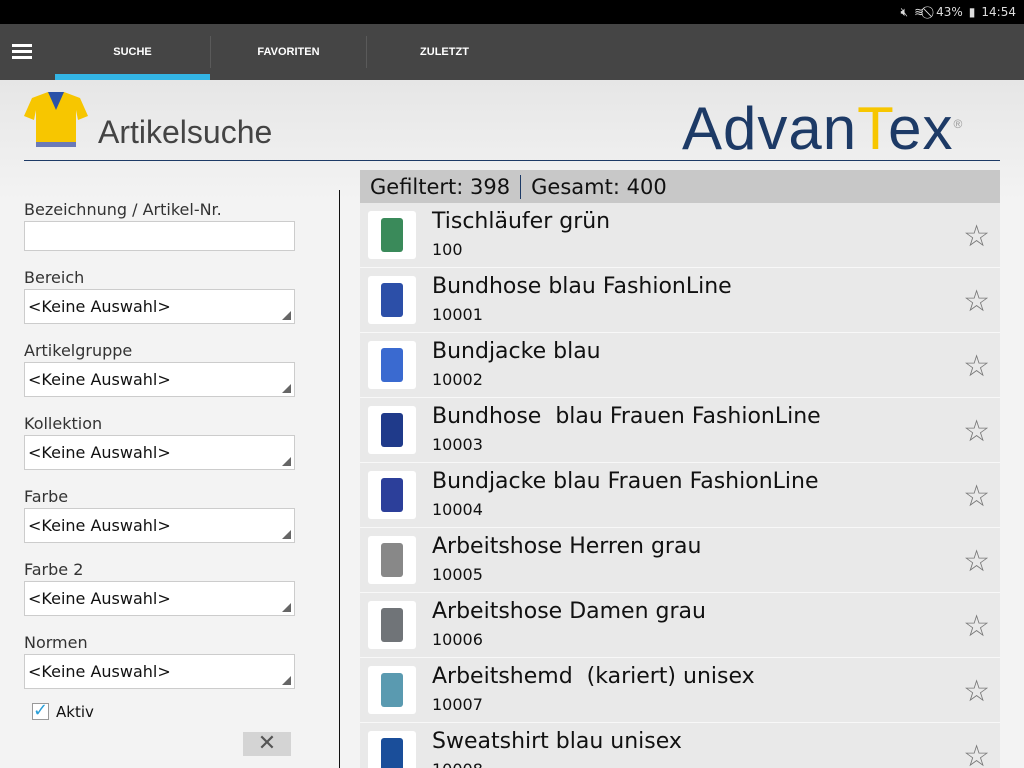  Describe the element at coordinates (457, 314) in the screenshot. I see `article-number: 10001` at that location.